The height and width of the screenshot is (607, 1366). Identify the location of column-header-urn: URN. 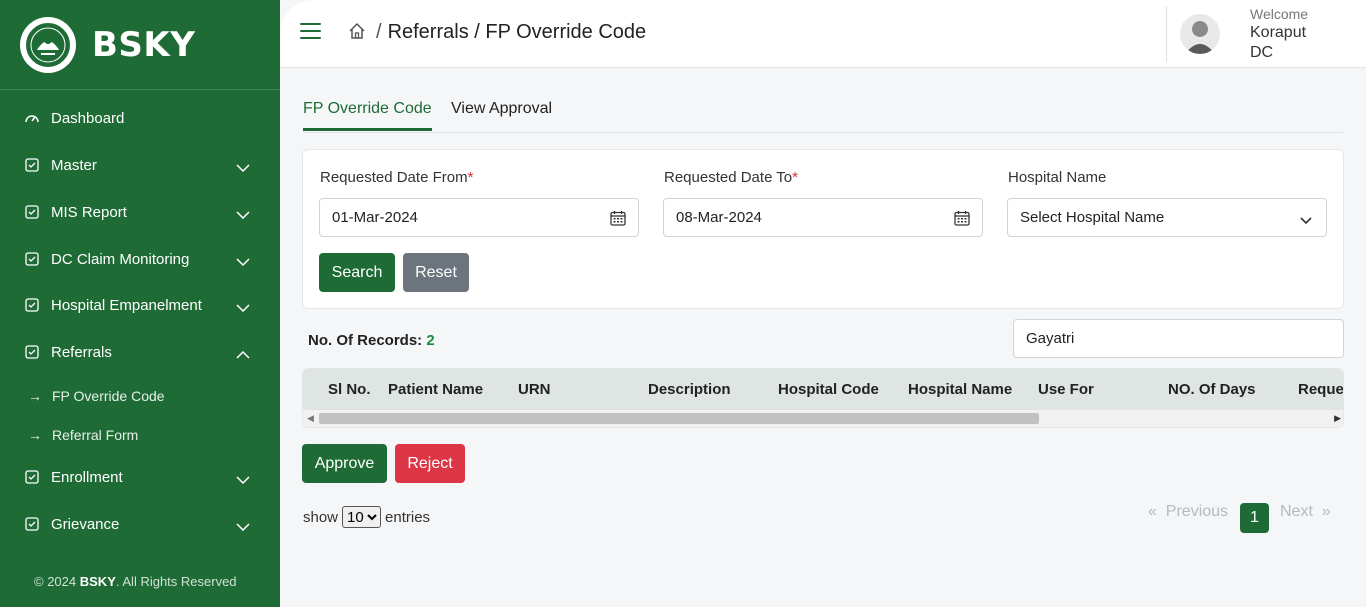
(534, 389).